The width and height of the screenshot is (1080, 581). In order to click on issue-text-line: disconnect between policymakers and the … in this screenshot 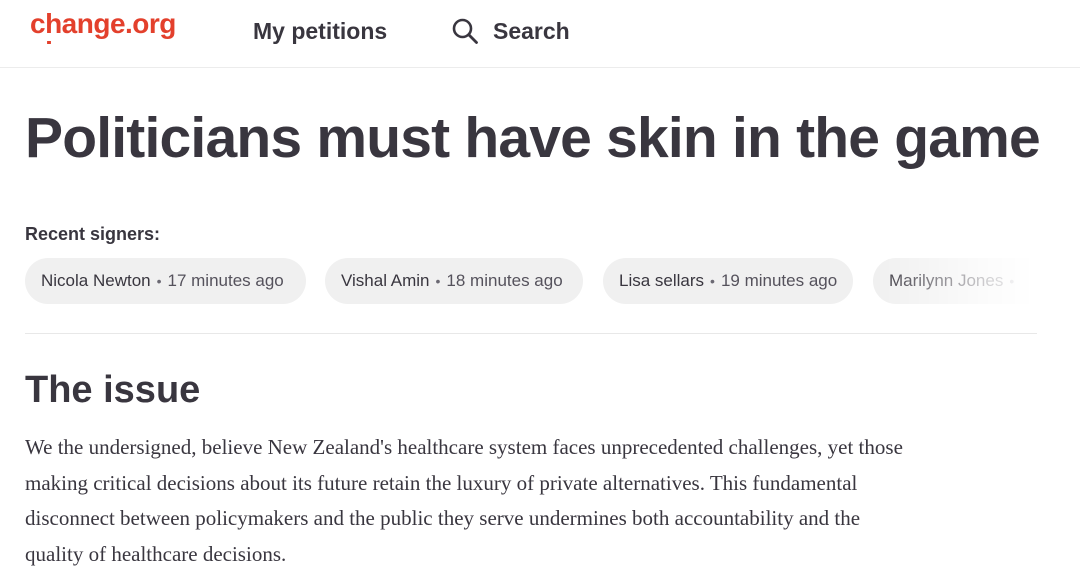, I will do `click(443, 518)`.